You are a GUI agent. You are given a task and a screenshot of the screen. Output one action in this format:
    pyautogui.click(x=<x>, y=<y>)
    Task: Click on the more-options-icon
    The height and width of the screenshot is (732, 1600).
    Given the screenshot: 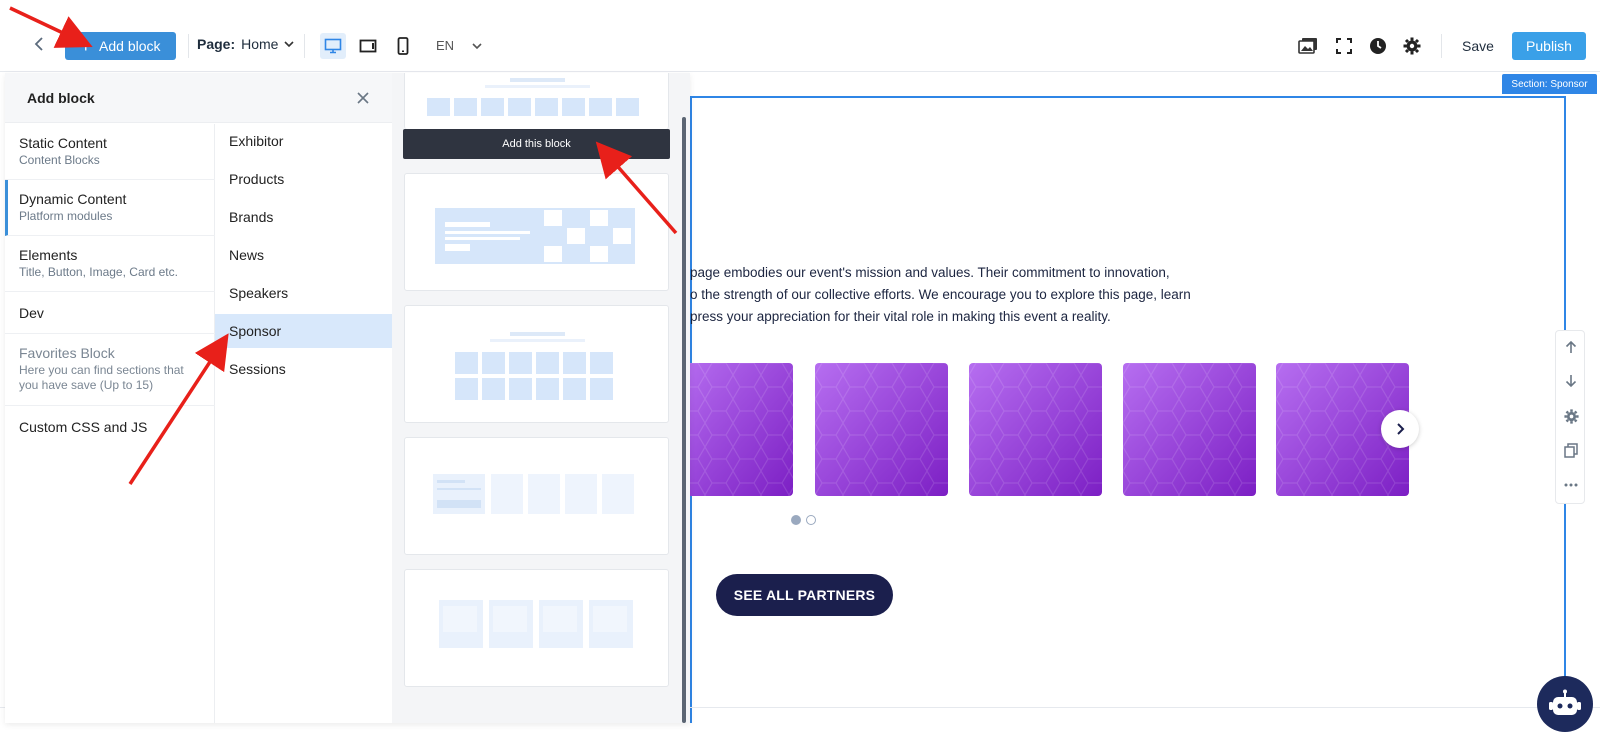 What is the action you would take?
    pyautogui.click(x=1571, y=485)
    